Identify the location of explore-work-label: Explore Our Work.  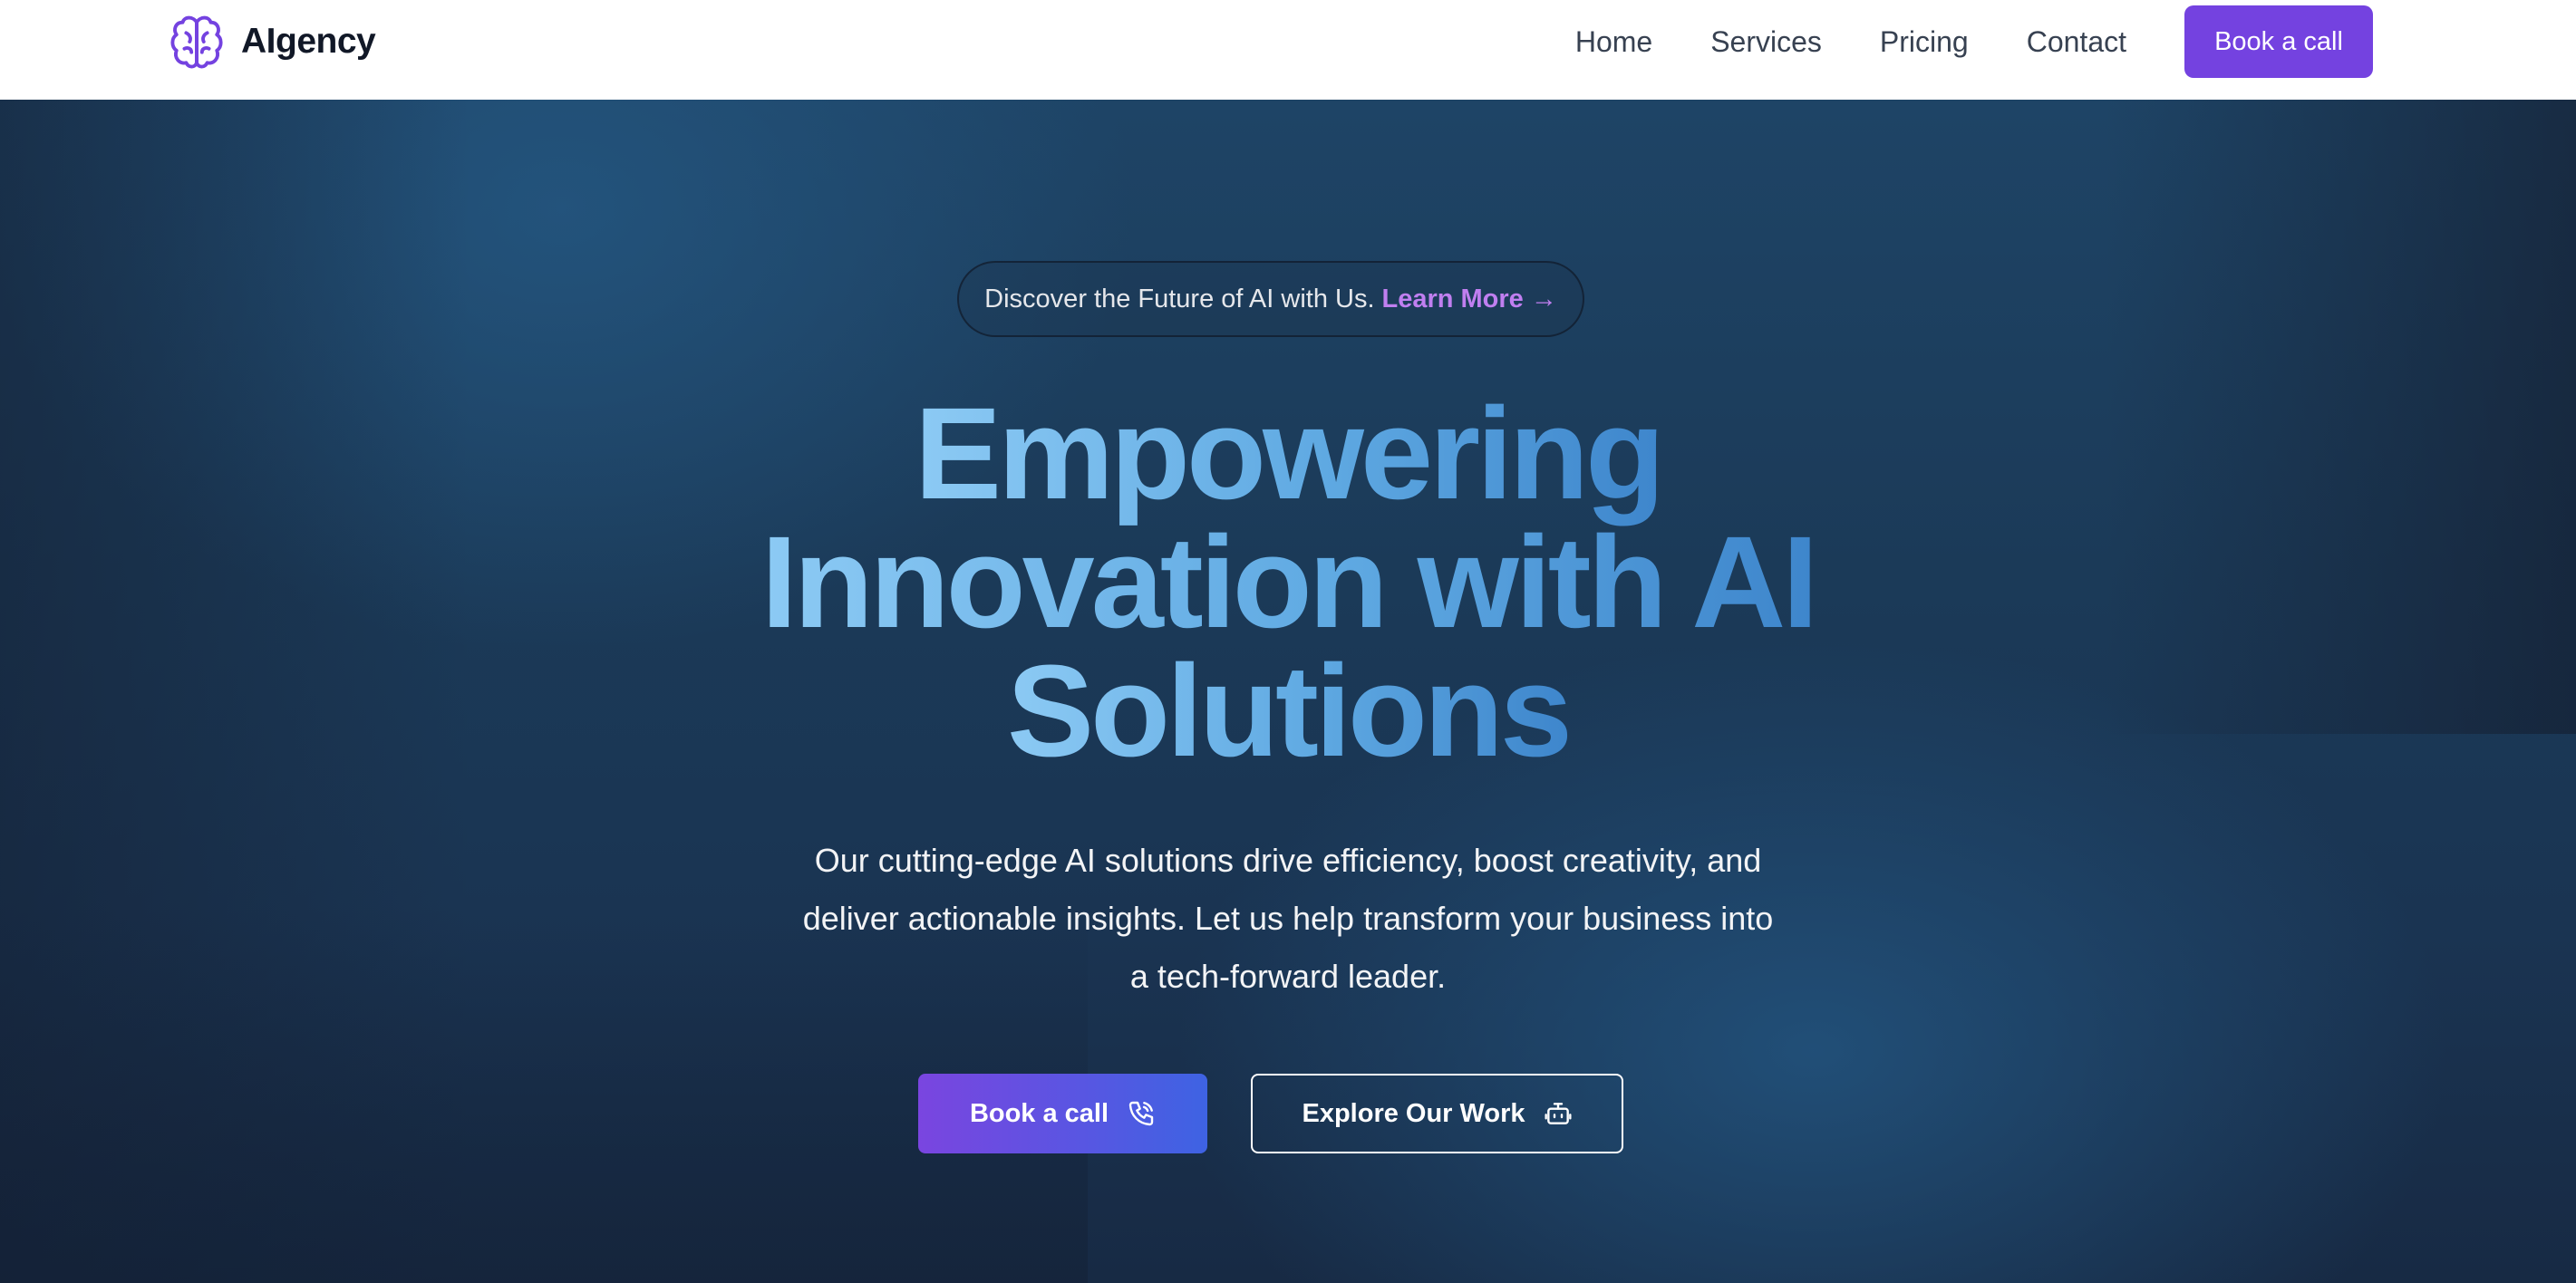
(1413, 1113).